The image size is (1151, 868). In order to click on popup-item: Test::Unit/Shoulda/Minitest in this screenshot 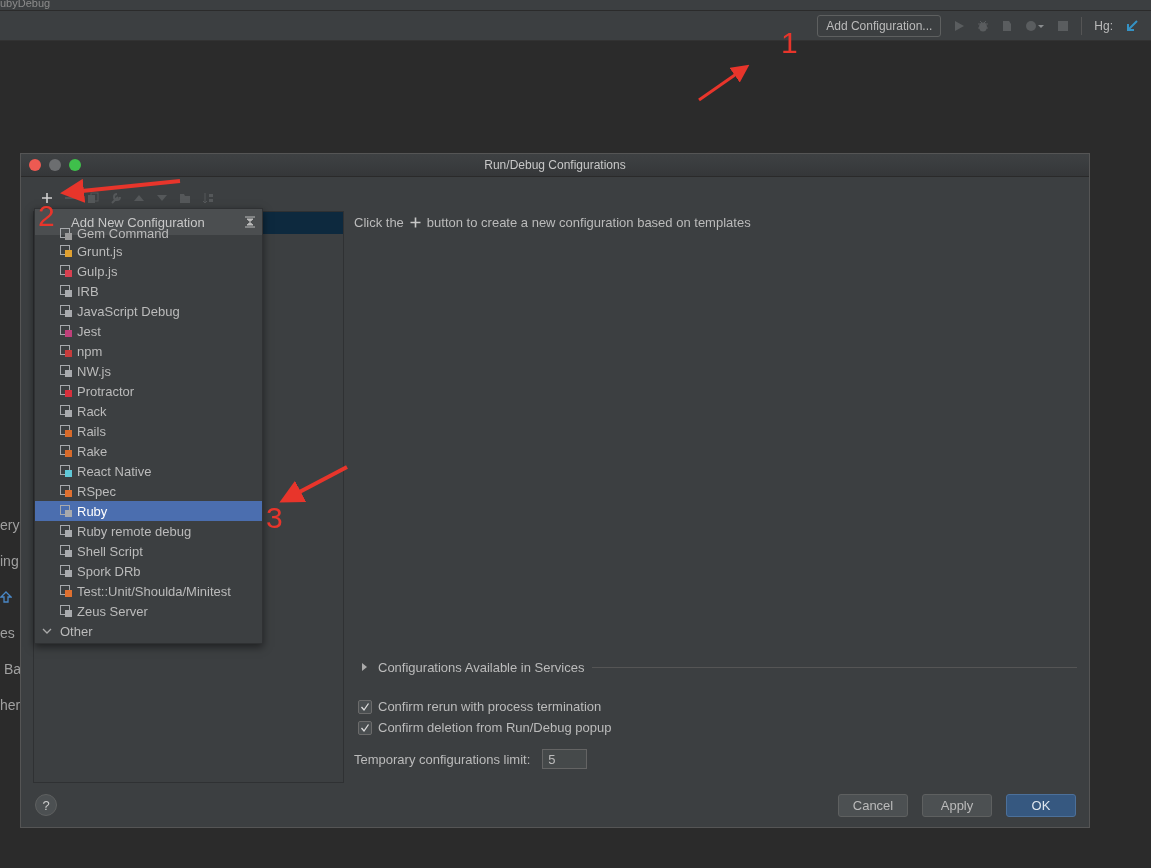, I will do `click(148, 591)`.